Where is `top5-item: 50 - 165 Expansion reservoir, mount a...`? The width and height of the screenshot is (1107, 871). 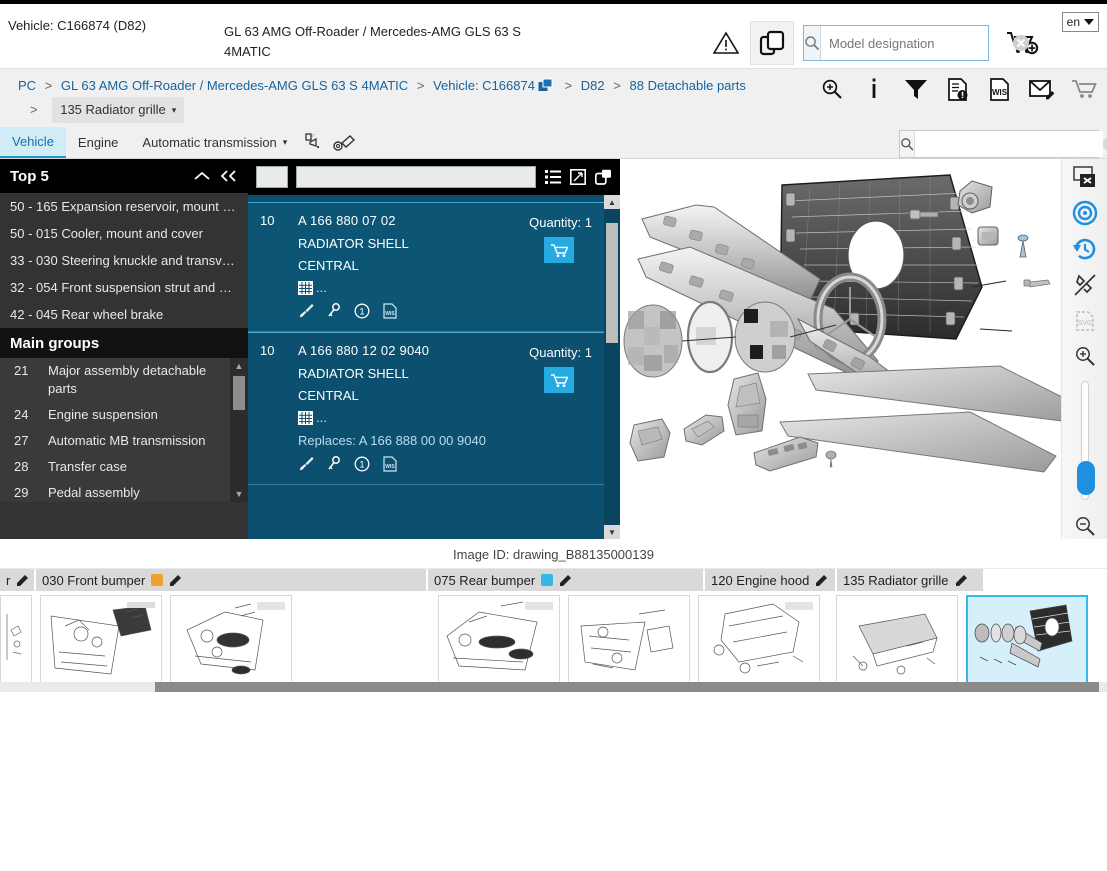 top5-item: 50 - 165 Expansion reservoir, mount a... is located at coordinates (124, 206).